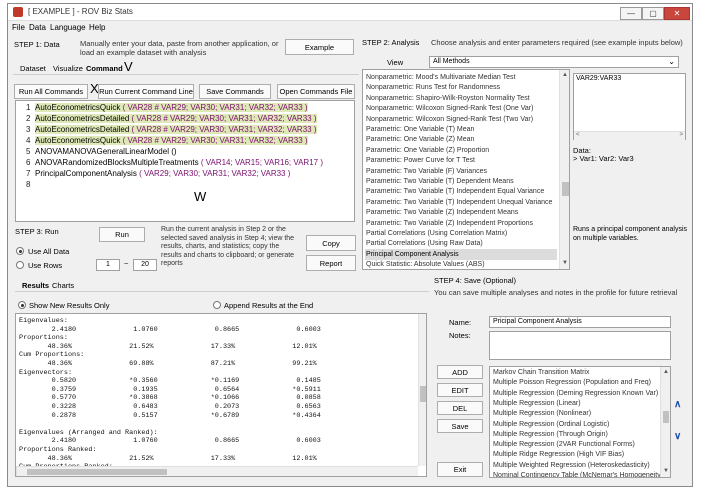  Describe the element at coordinates (629, 106) in the screenshot. I see `analysis-input-box: VAR29:VAR33 < >` at that location.